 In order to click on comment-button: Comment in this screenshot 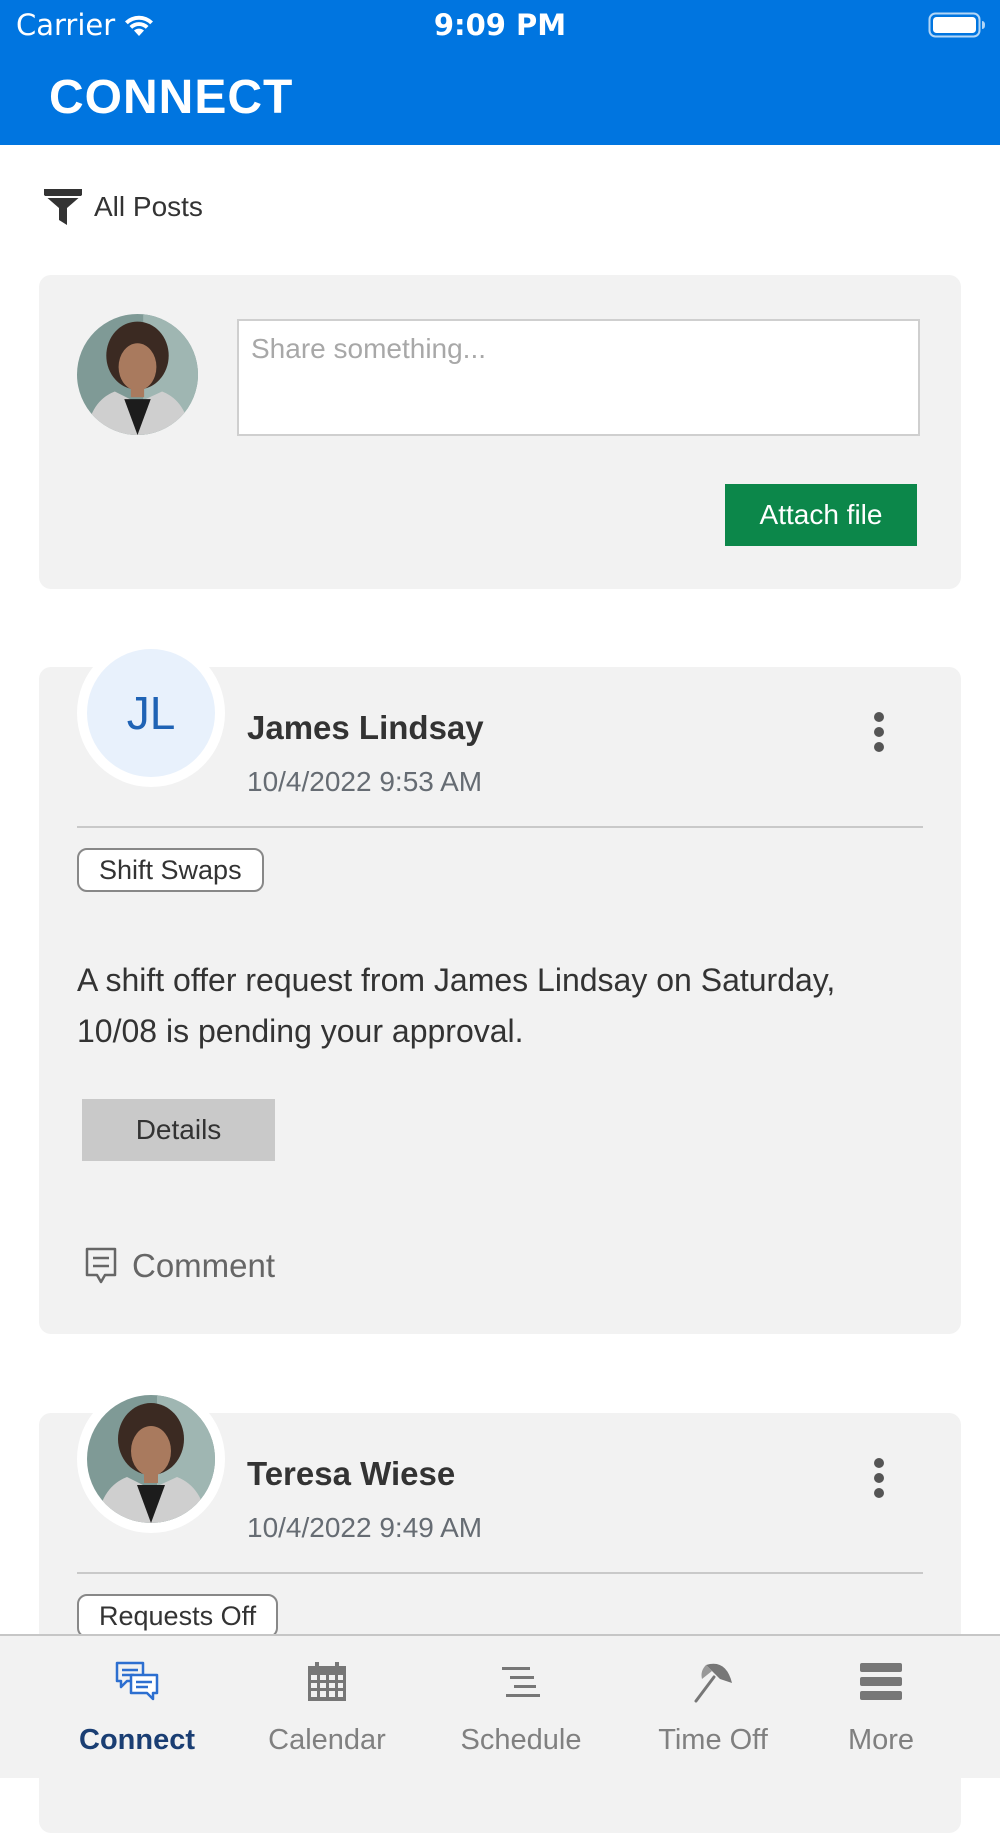, I will do `click(179, 1266)`.